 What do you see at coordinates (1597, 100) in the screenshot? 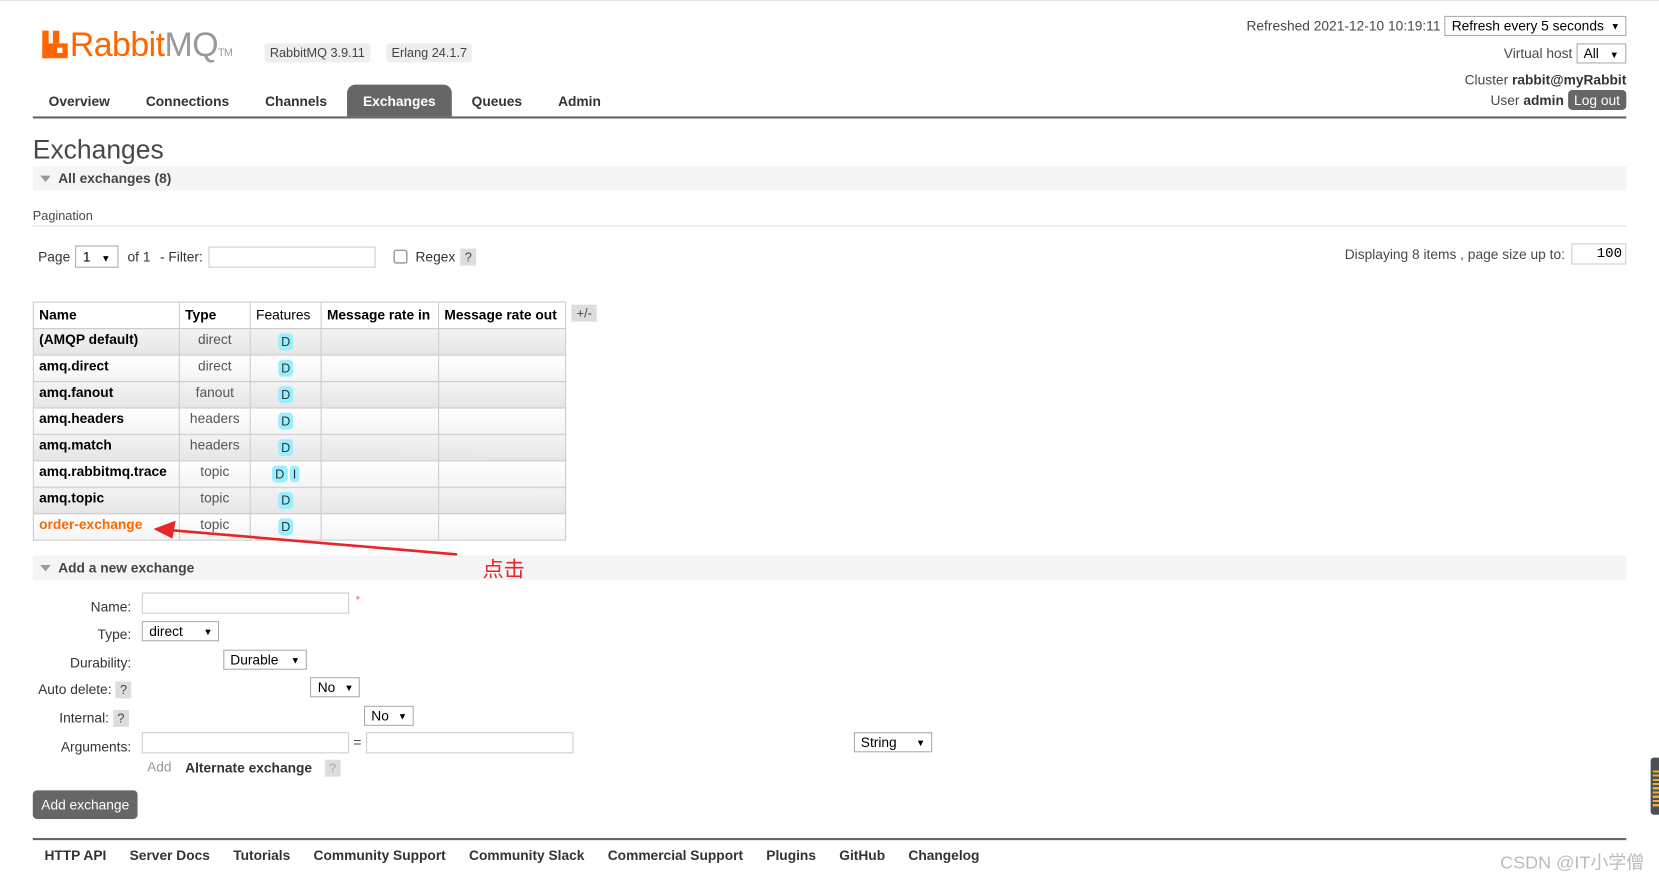
I see `logout-button: Log out` at bounding box center [1597, 100].